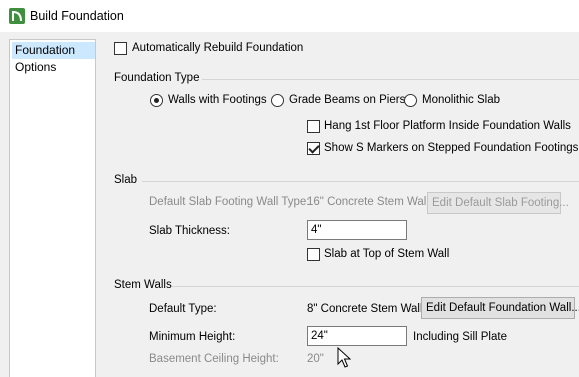 The height and width of the screenshot is (377, 579). Describe the element at coordinates (157, 78) in the screenshot. I see `foundation-type-heading: Foundation Type` at that location.